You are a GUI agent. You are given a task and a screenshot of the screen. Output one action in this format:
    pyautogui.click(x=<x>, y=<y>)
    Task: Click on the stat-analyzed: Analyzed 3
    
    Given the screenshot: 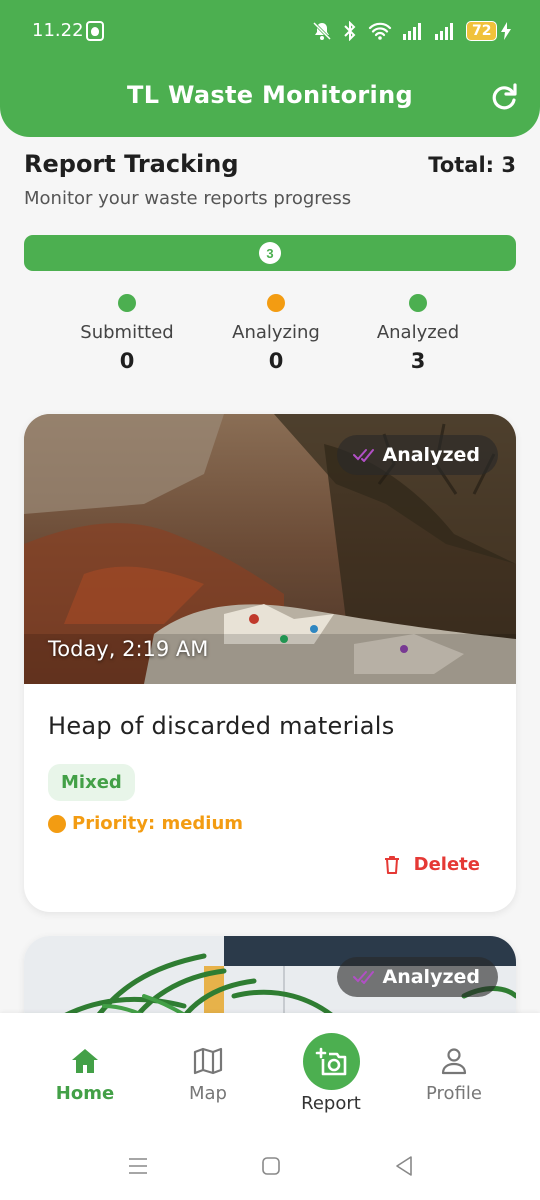 What is the action you would take?
    pyautogui.click(x=418, y=333)
    